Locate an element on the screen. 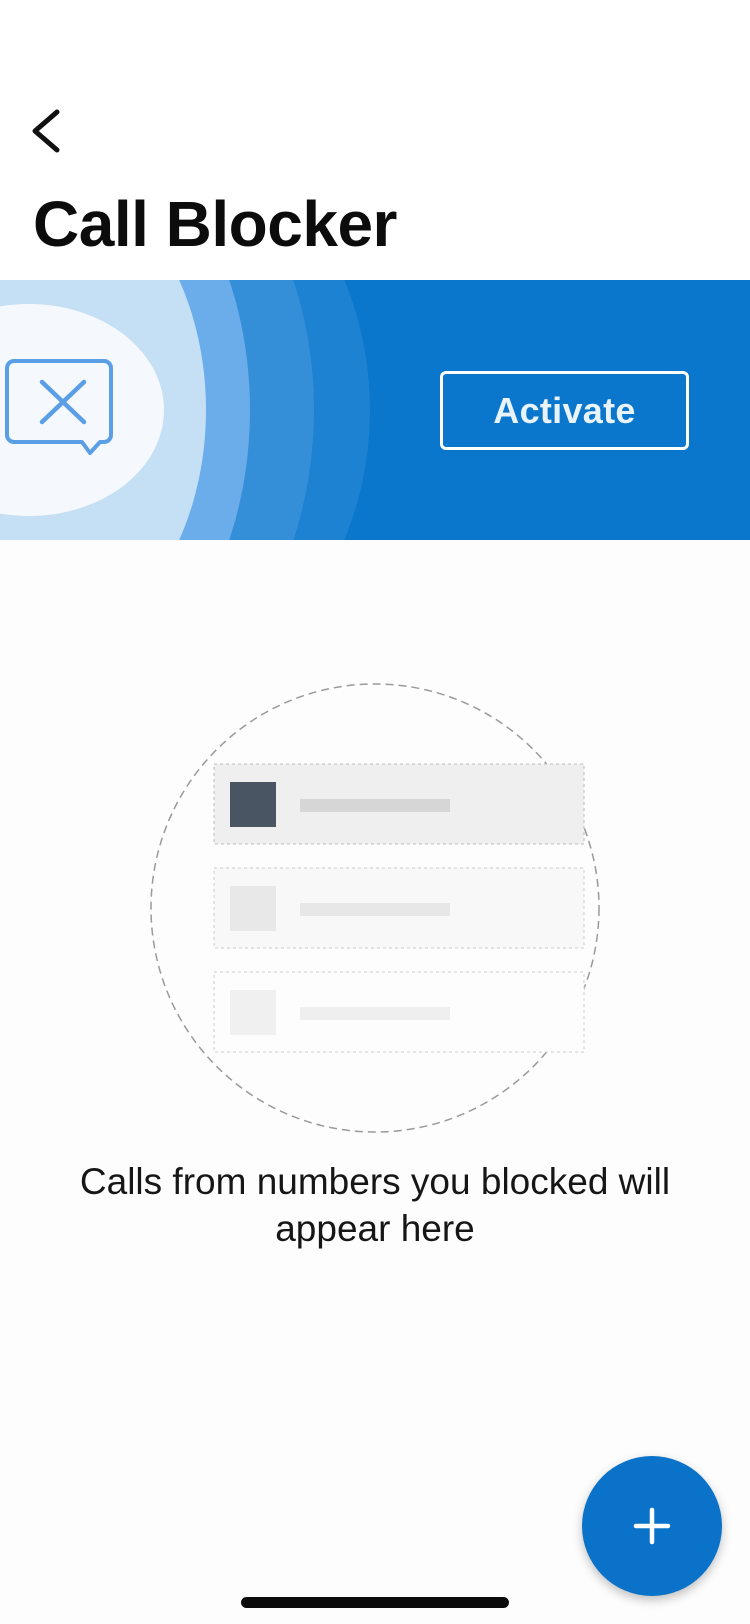 The image size is (750, 1624). add-blocked-number-button is located at coordinates (652, 1526).